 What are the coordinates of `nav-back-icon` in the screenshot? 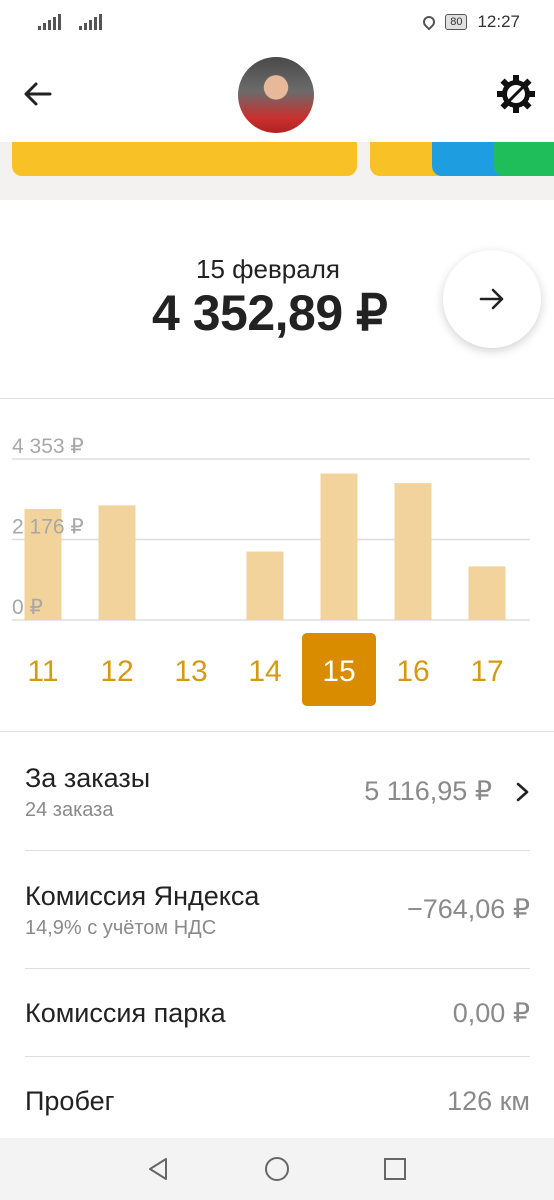 It's located at (158, 1169).